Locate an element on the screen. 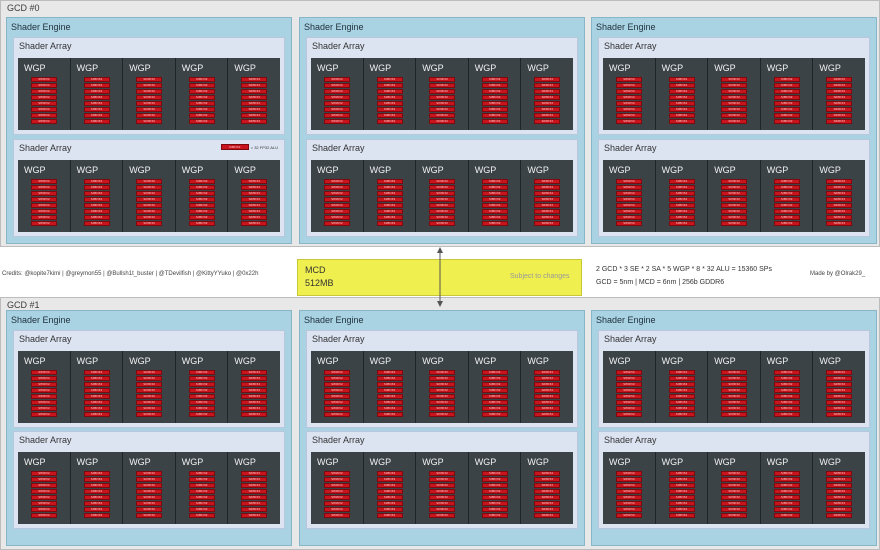 The image size is (880, 550). mcd-title: MCD is located at coordinates (315, 270).